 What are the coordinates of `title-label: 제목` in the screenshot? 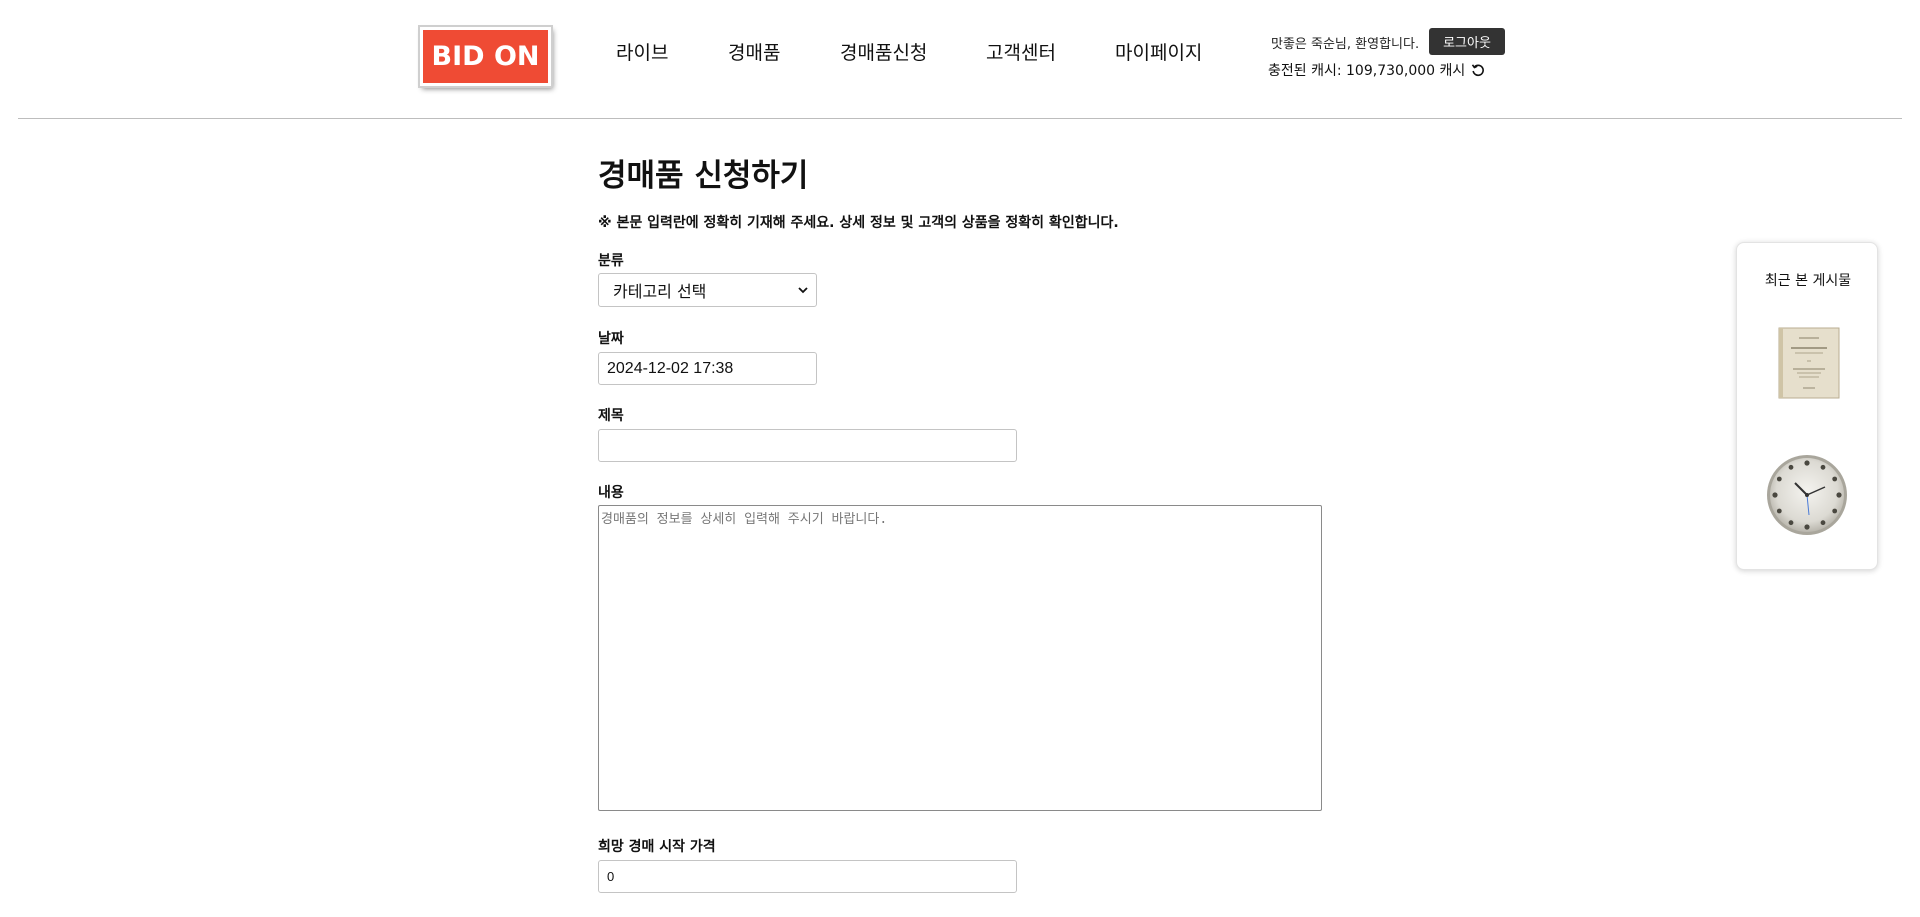 It's located at (611, 416).